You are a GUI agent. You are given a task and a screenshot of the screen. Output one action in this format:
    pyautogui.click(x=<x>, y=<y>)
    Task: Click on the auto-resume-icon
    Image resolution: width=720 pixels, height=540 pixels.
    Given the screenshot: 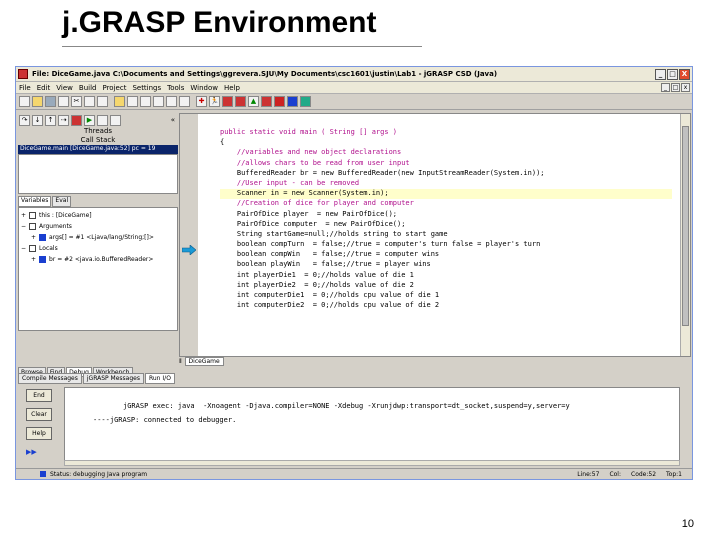 What is the action you would take?
    pyautogui.click(x=115, y=120)
    